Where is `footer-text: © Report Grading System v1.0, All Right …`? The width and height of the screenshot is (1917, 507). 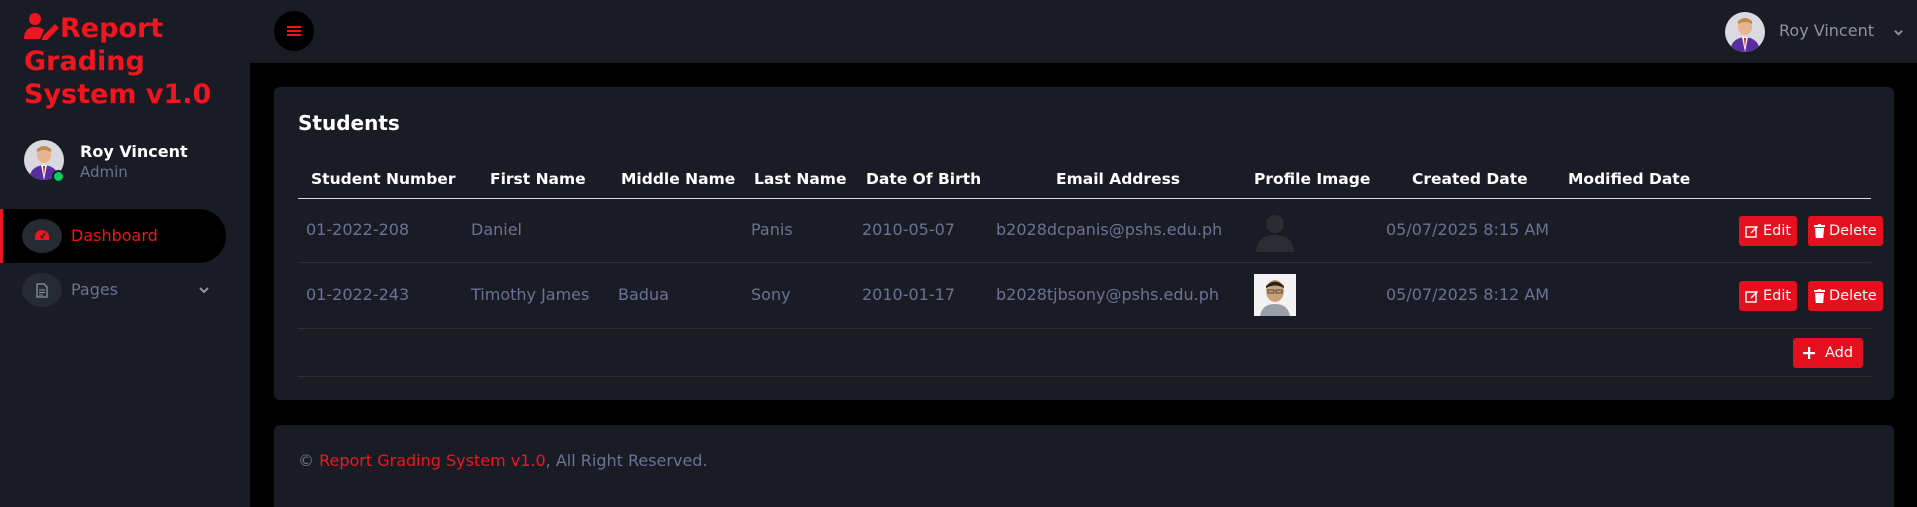 footer-text: © Report Grading System v1.0, All Right … is located at coordinates (503, 460).